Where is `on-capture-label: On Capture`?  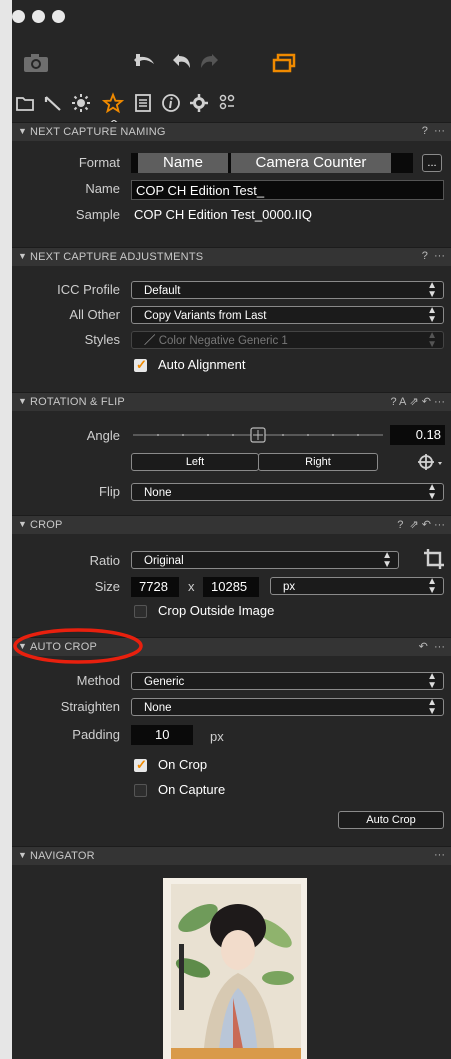
on-capture-label: On Capture is located at coordinates (192, 789).